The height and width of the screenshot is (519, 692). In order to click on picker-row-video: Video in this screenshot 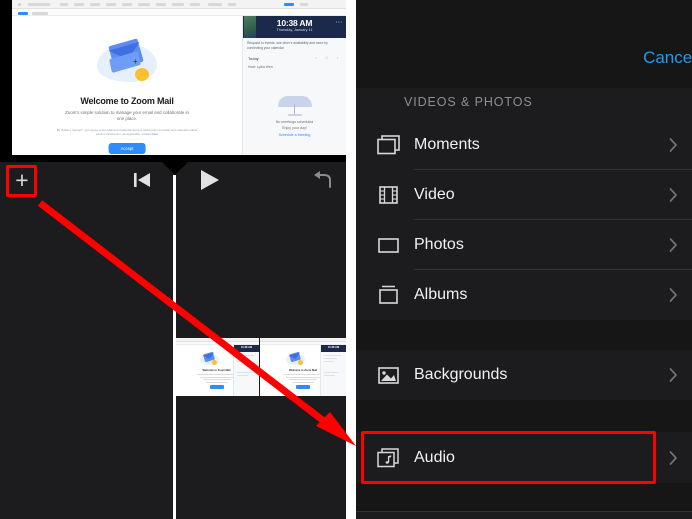, I will do `click(524, 195)`.